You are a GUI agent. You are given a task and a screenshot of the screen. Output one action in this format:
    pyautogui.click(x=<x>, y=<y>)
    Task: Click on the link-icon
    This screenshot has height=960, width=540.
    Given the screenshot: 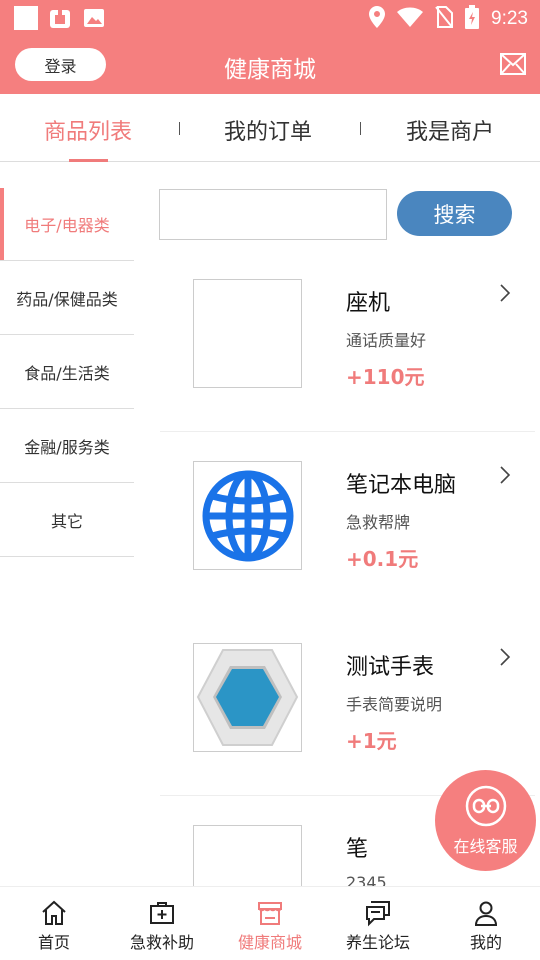 What is the action you would take?
    pyautogui.click(x=485, y=805)
    